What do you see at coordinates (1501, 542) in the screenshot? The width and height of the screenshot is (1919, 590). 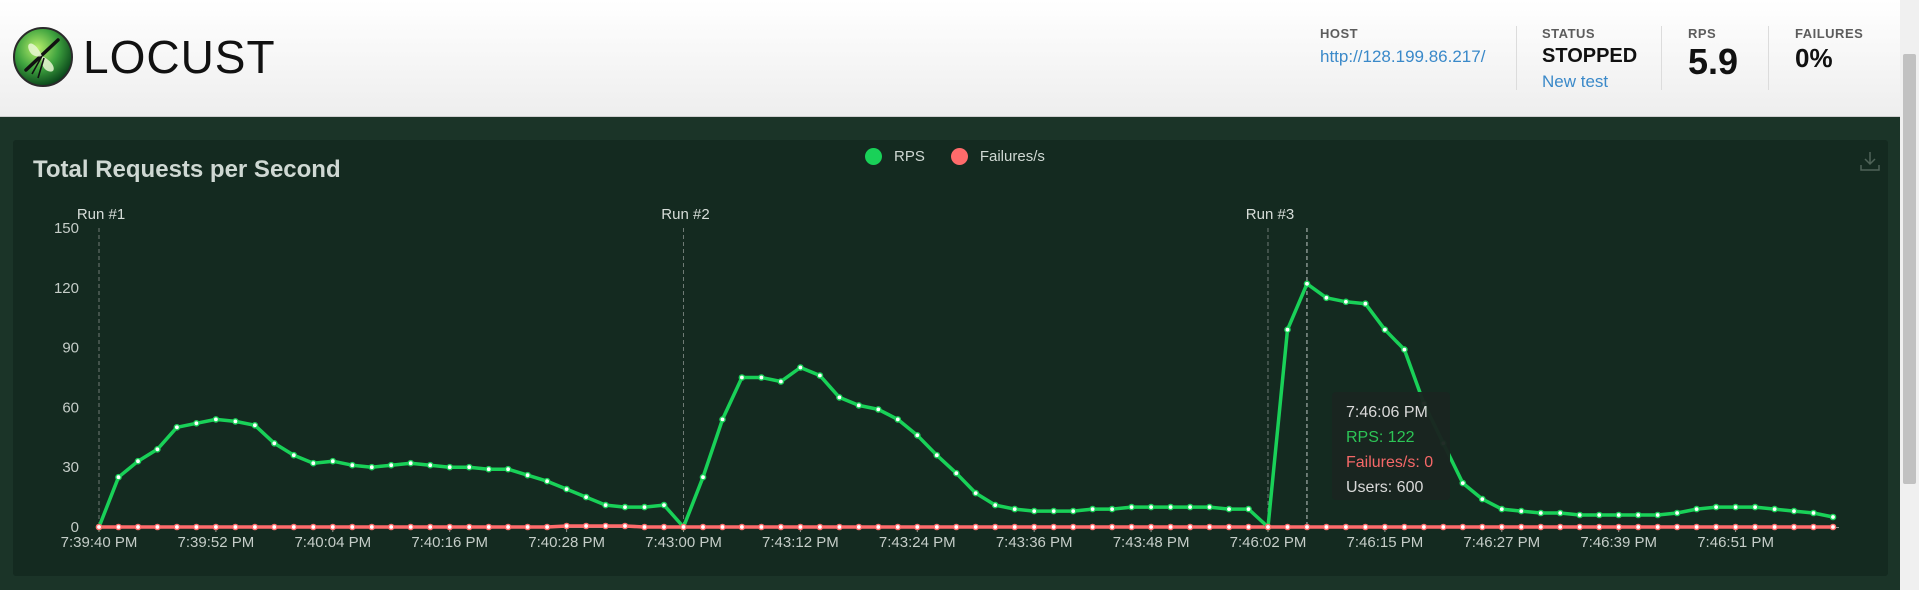 I see `x-tick-label: 7:46:27 PM` at bounding box center [1501, 542].